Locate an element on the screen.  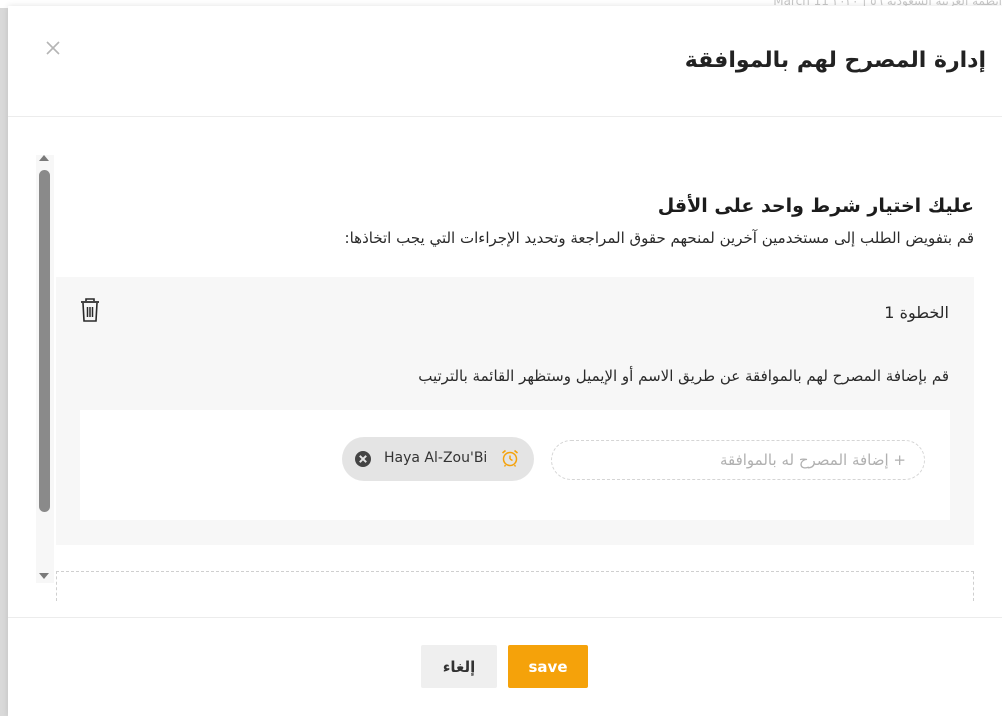
close-icon is located at coordinates (53, 48).